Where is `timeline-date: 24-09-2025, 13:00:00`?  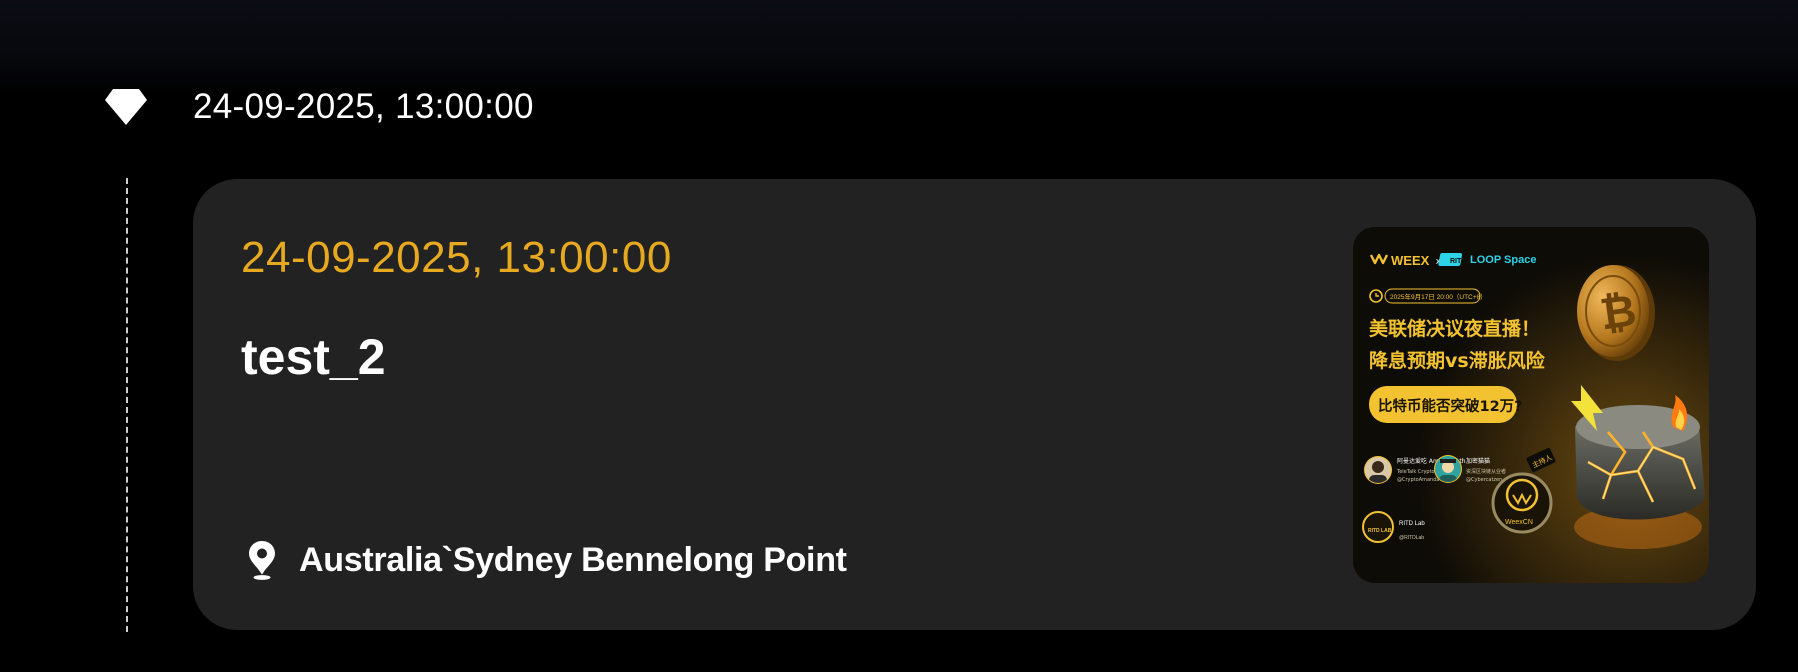
timeline-date: 24-09-2025, 13:00:00 is located at coordinates (363, 106).